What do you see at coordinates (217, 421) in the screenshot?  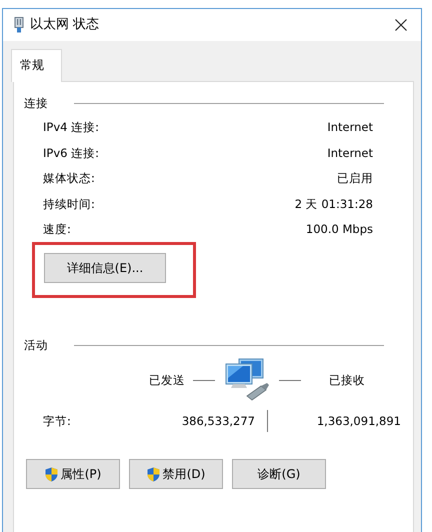 I see `bytes-sent-value: 386,533,277` at bounding box center [217, 421].